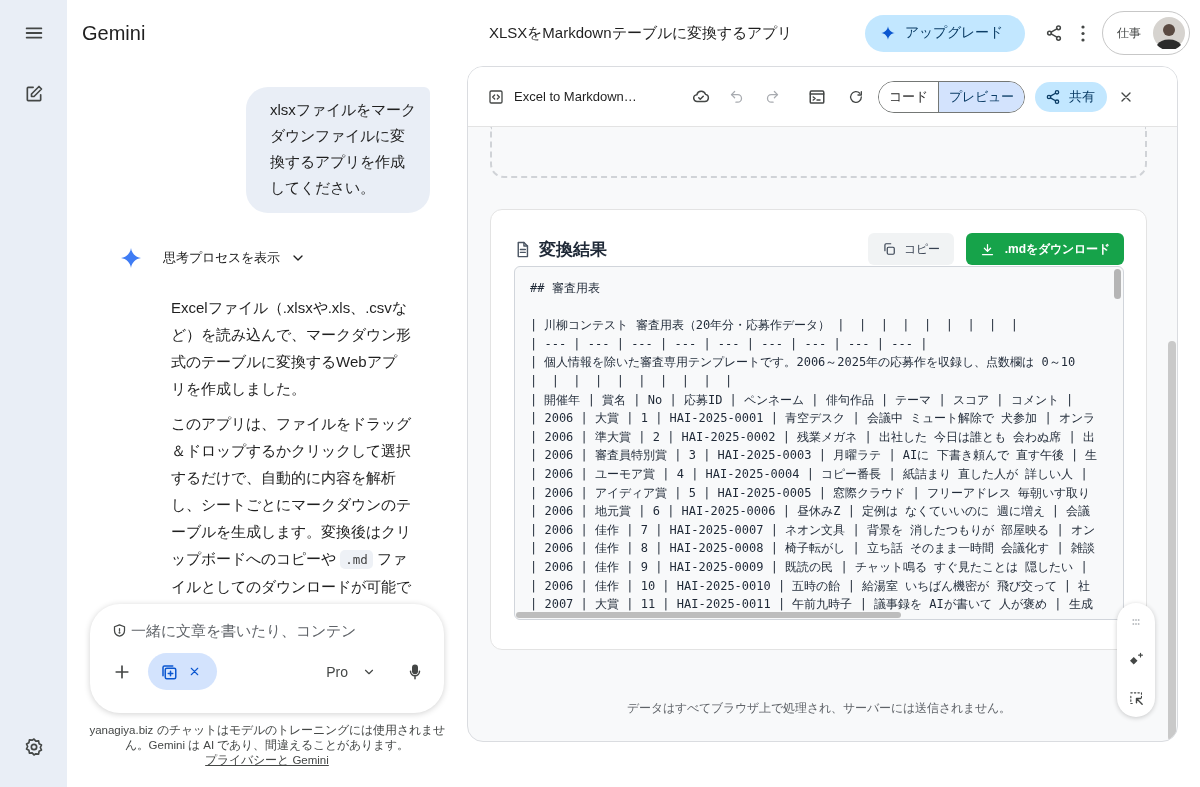 Image resolution: width=1200 pixels, height=787 pixels. What do you see at coordinates (267, 760) in the screenshot?
I see `privacy-link: プライバシーと Gemini` at bounding box center [267, 760].